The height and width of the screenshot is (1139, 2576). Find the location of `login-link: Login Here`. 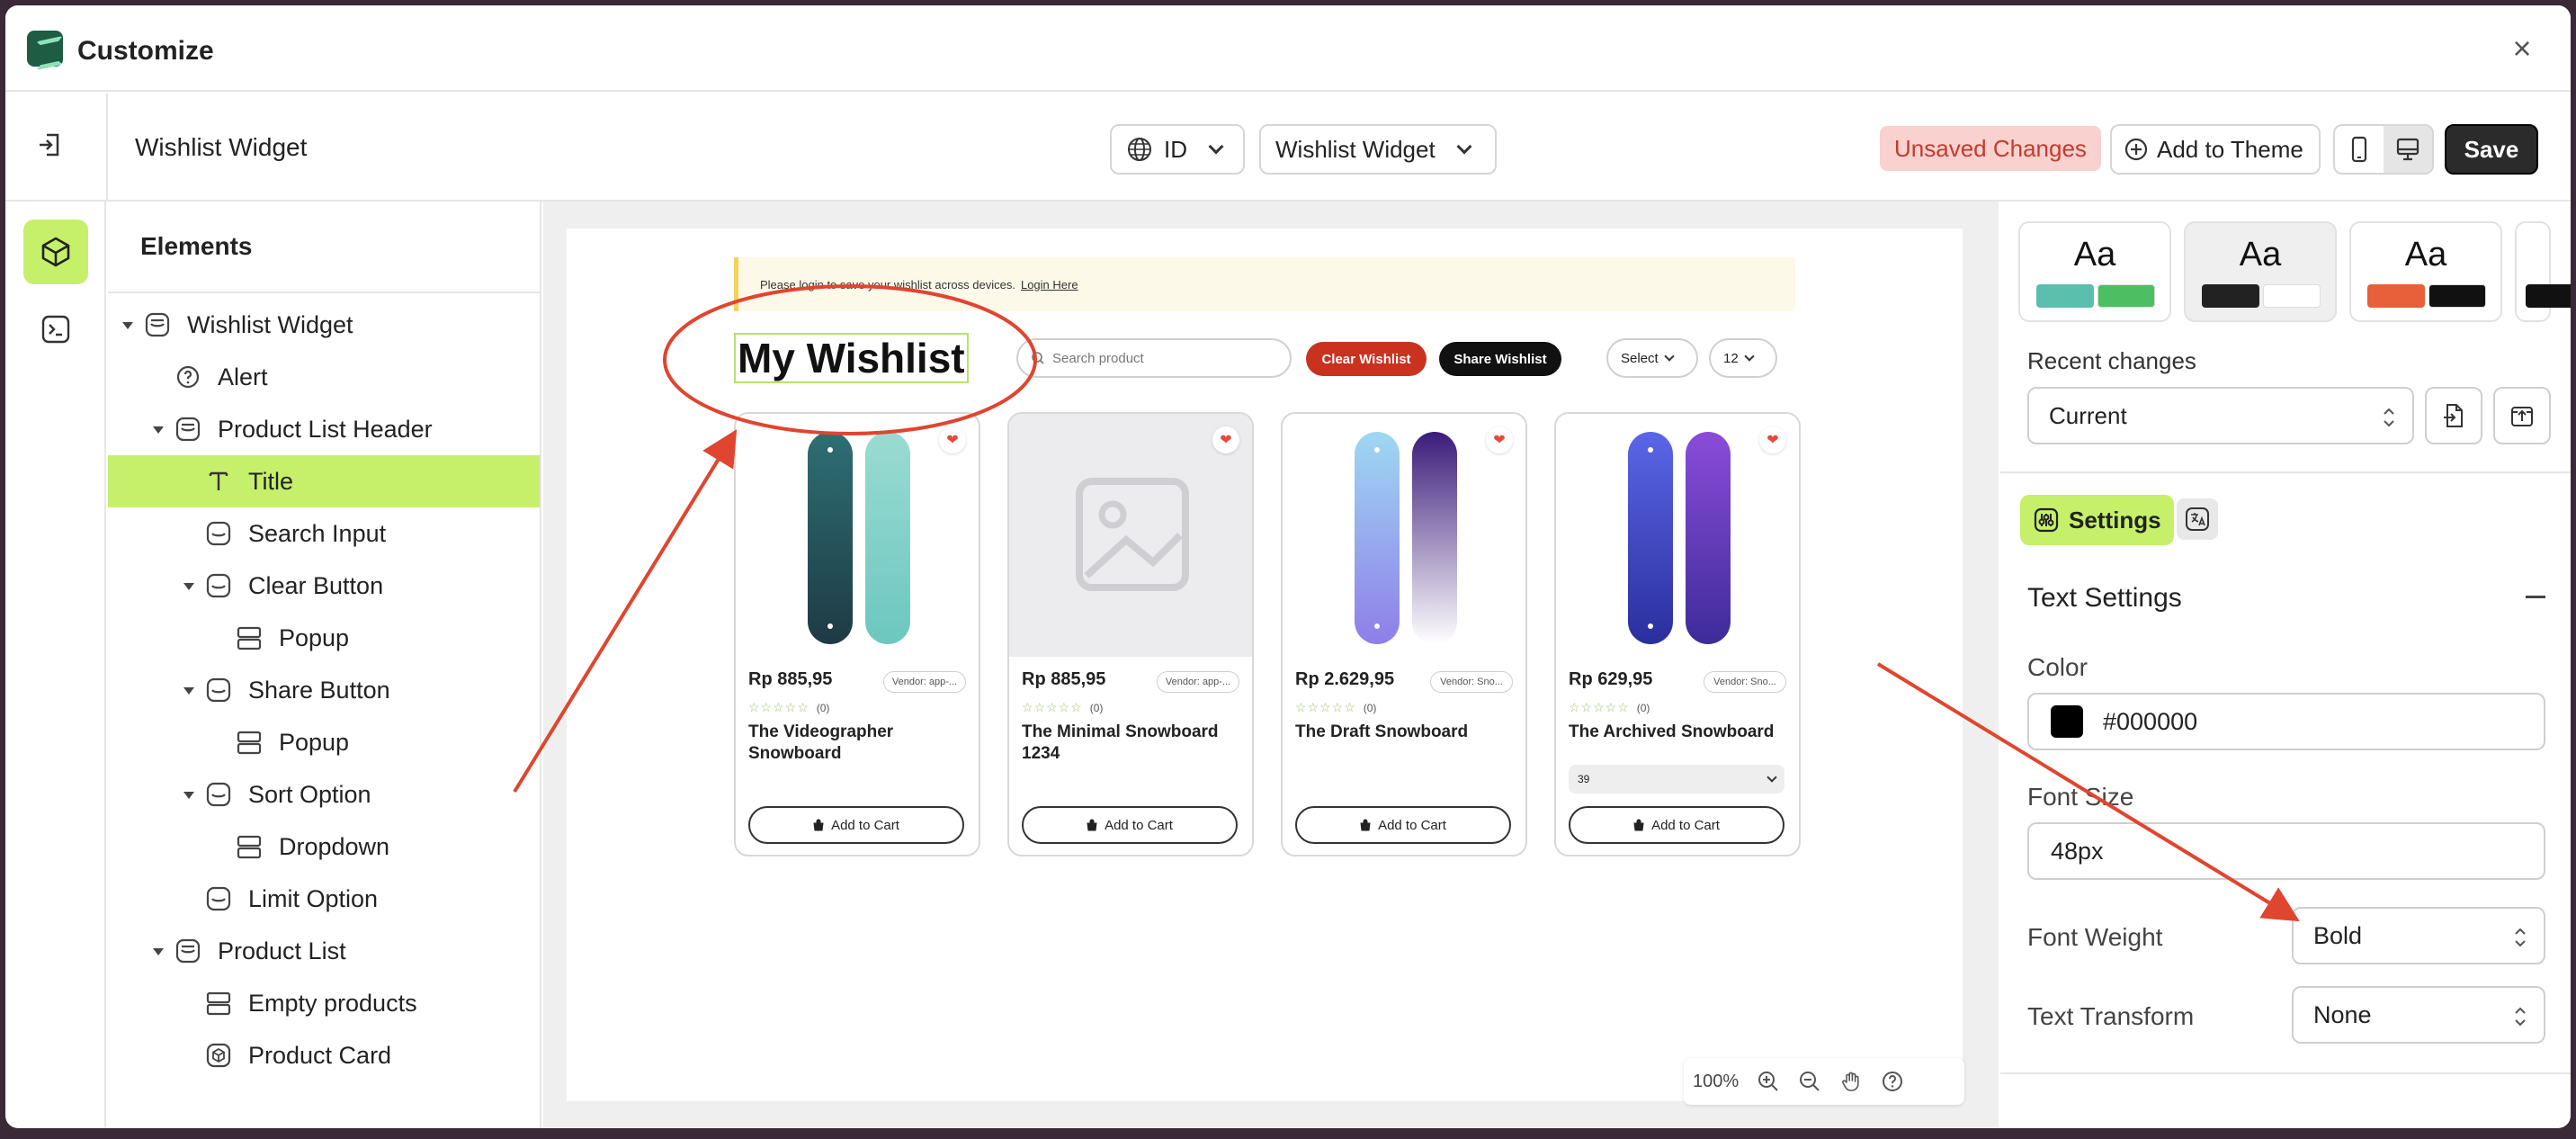

login-link: Login Here is located at coordinates (1049, 284).